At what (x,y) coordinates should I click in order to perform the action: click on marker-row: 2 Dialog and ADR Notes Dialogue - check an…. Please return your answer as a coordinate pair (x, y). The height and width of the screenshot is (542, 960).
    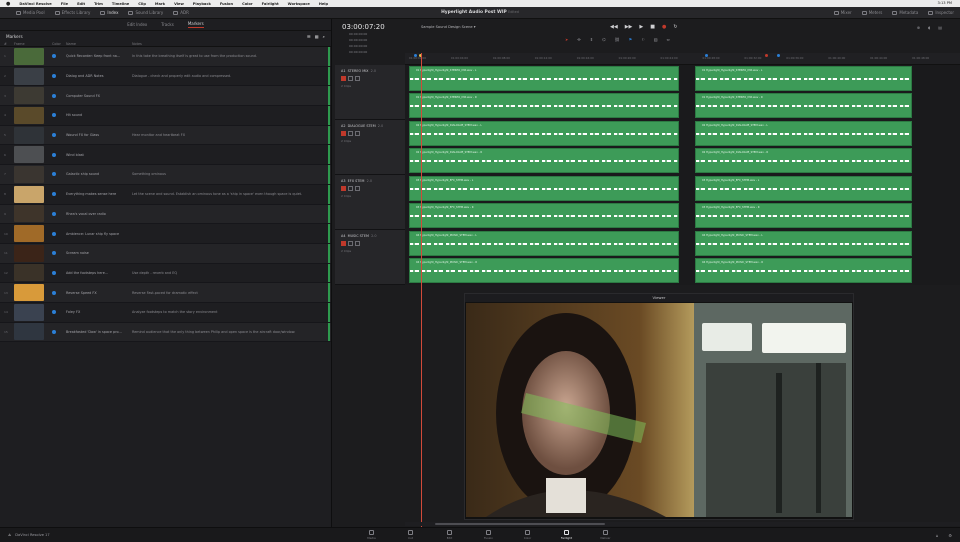
    Looking at the image, I should click on (165, 76).